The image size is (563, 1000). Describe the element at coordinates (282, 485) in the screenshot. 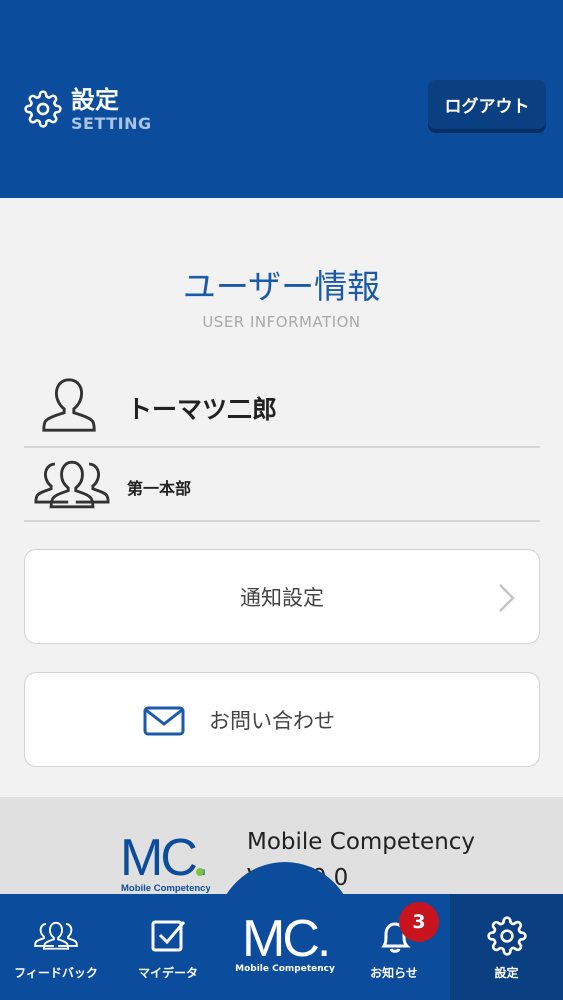

I see `department-row: 第一本部` at that location.